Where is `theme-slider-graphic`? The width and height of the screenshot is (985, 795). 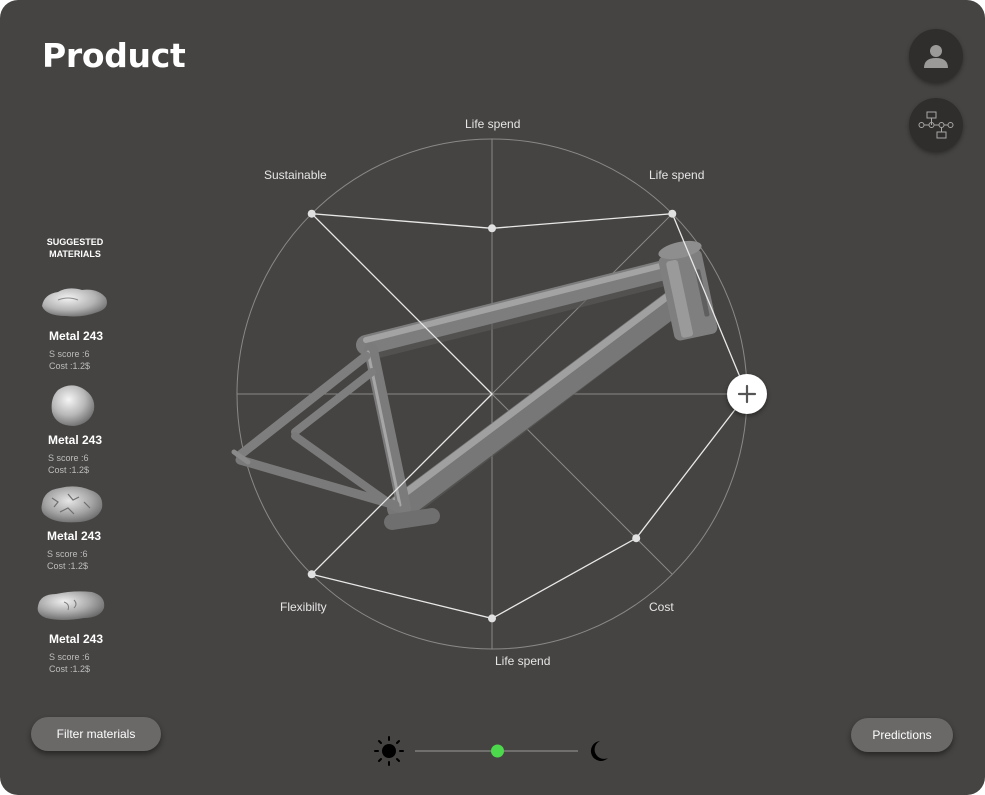 theme-slider-graphic is located at coordinates (491, 751).